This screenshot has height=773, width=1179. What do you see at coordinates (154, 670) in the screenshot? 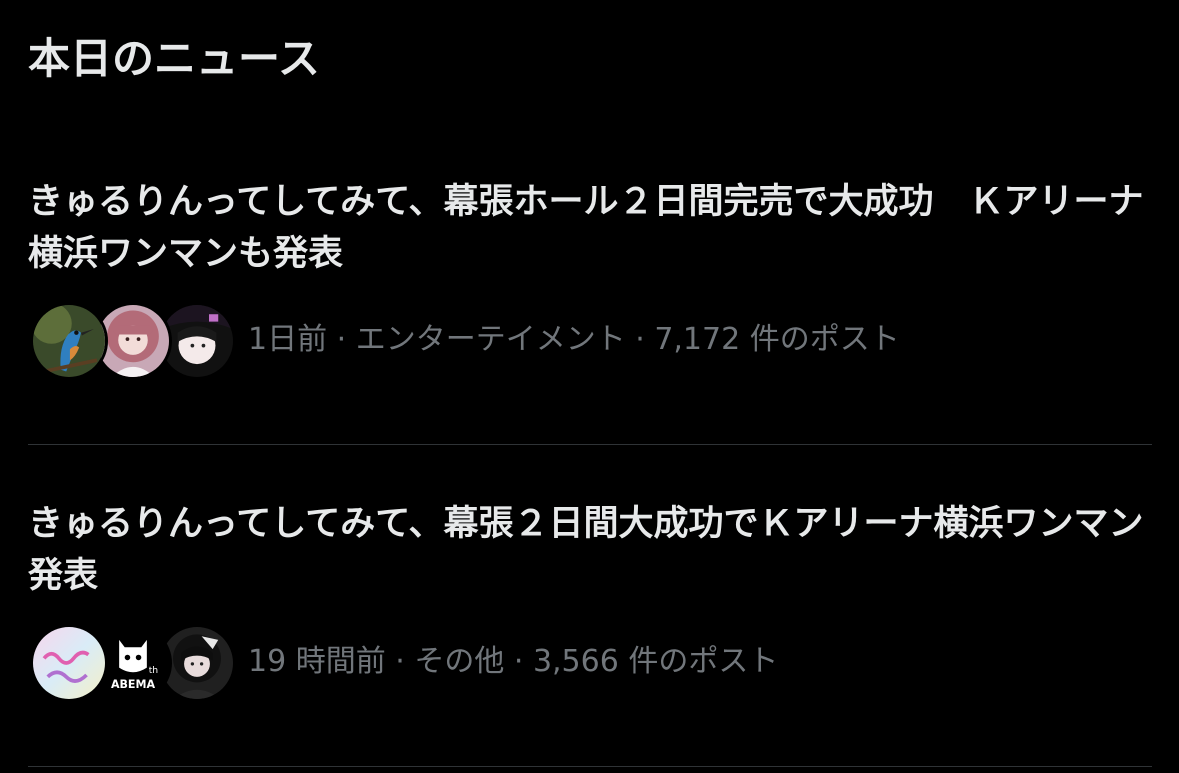
I see `abema-logo-sup: th` at bounding box center [154, 670].